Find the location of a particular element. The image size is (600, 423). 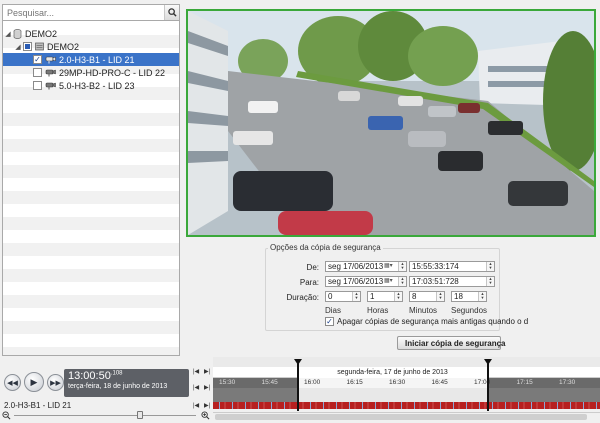

timeline-date-label: segunda-feira, 17 de junho de 2013 is located at coordinates (392, 372).